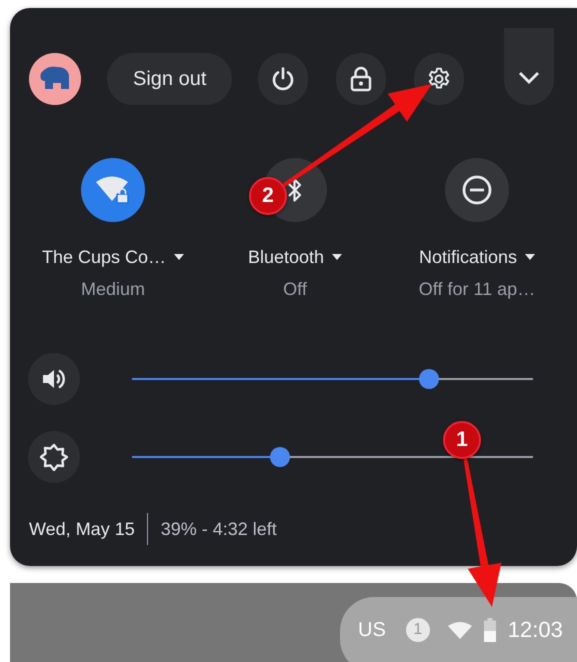 The image size is (577, 662). Describe the element at coordinates (295, 289) in the screenshot. I see `feature-status: Off` at that location.